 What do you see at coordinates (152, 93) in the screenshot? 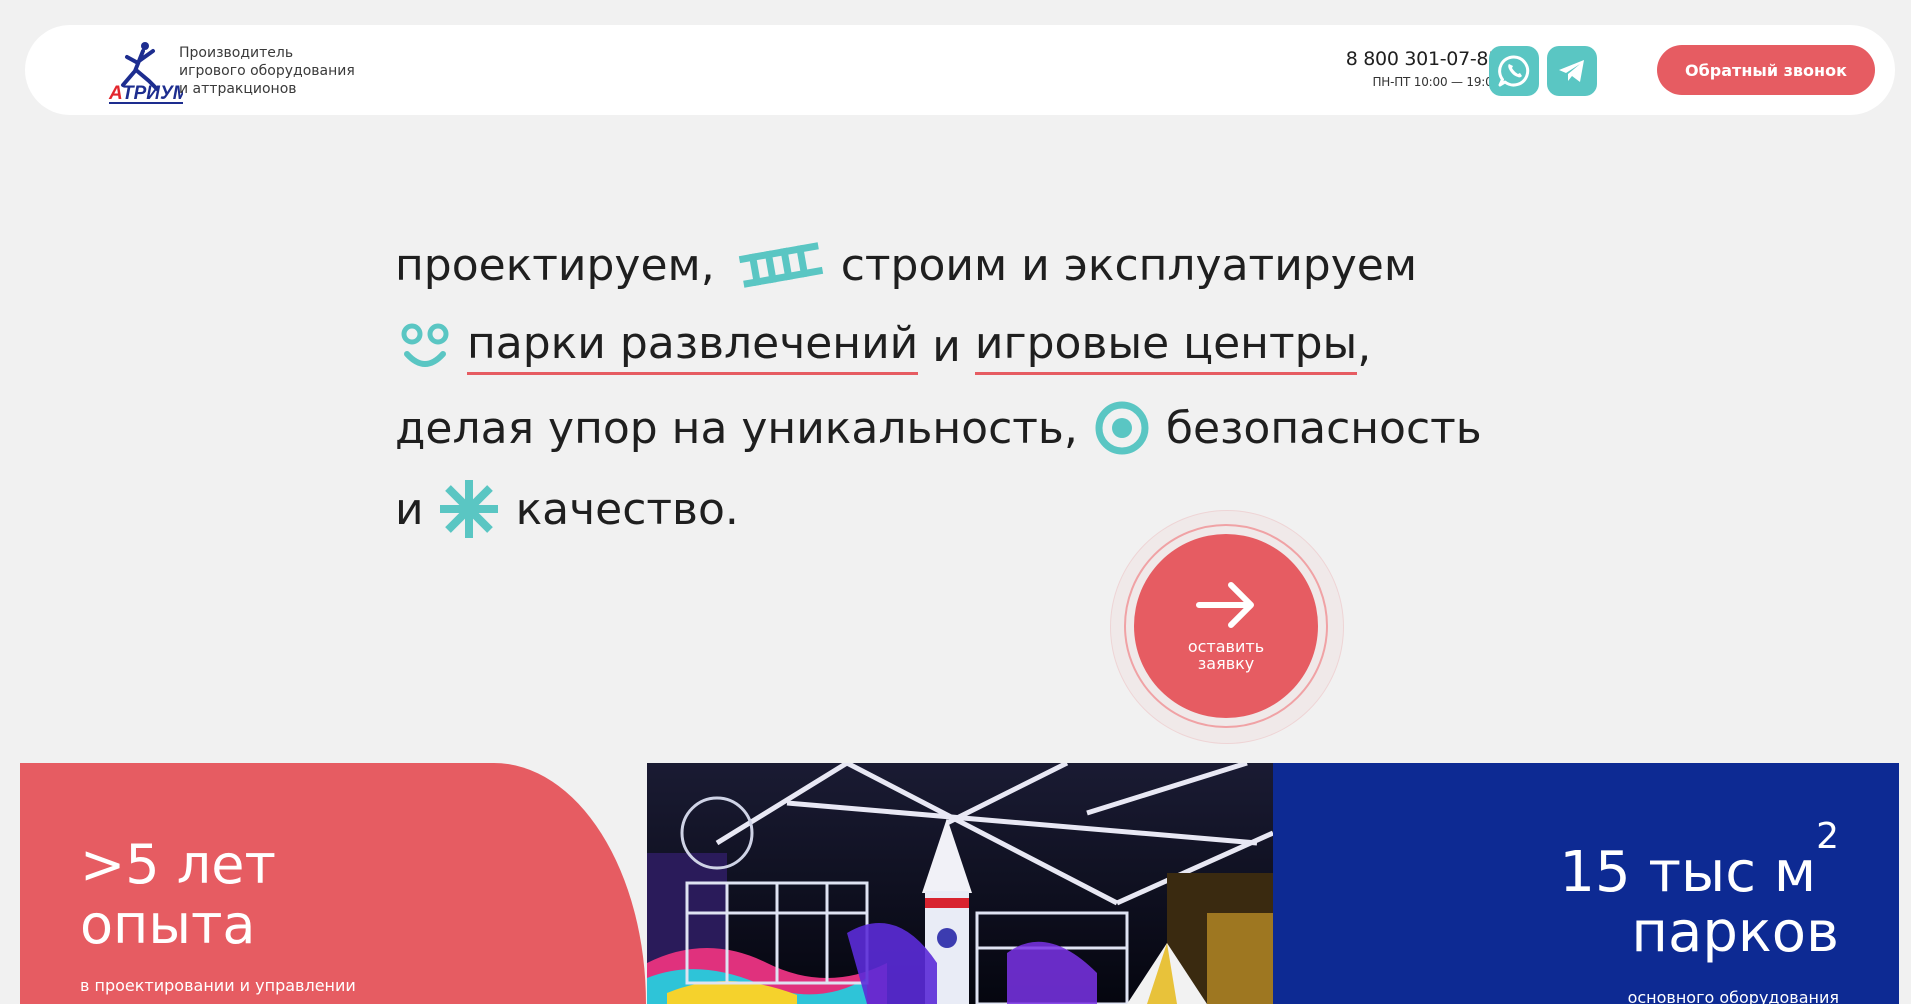
I see `logo-wordmark-rest: ТРИУМ` at bounding box center [152, 93].